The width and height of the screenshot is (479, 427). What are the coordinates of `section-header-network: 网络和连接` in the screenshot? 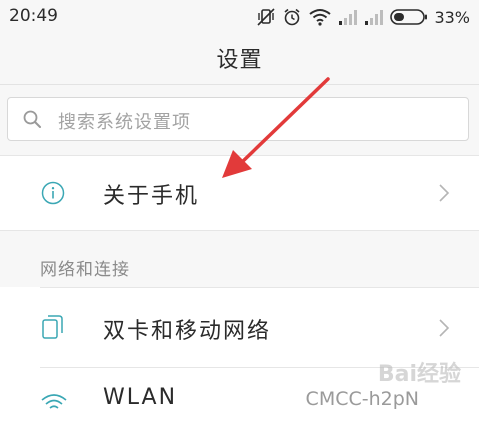 It's located at (85, 270).